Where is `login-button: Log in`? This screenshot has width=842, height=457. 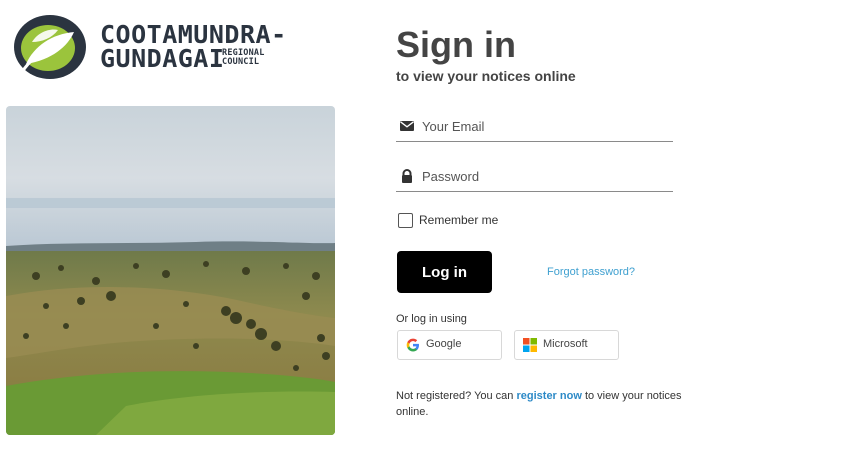 login-button: Log in is located at coordinates (444, 272).